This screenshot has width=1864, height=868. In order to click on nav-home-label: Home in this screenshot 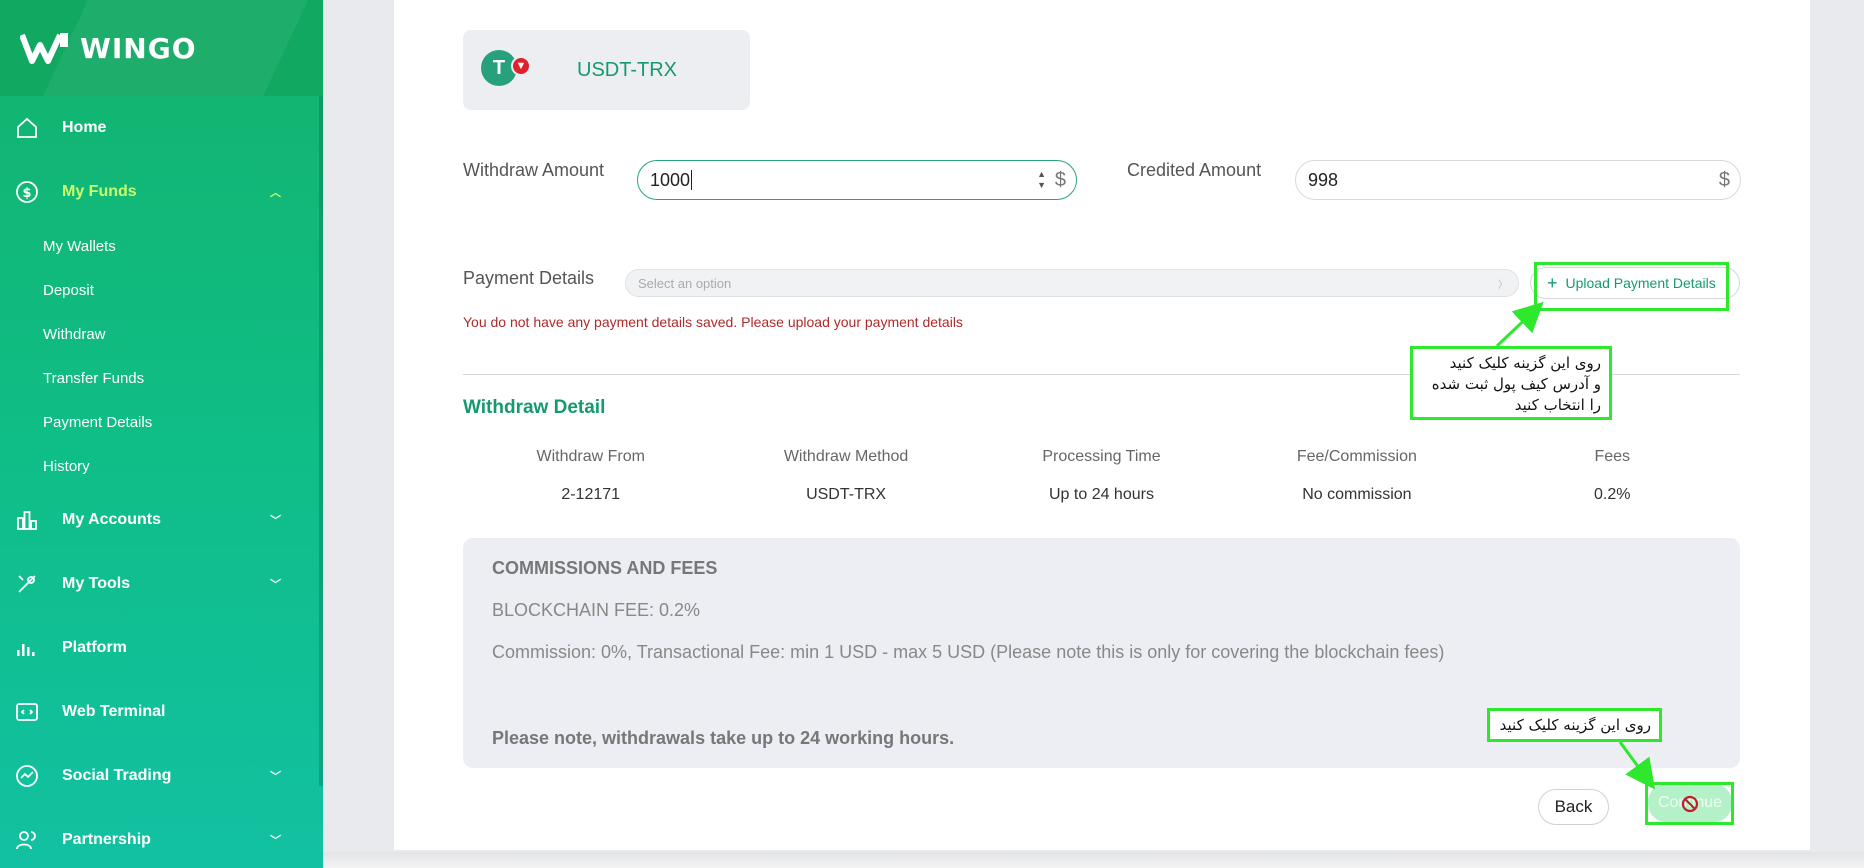, I will do `click(84, 127)`.